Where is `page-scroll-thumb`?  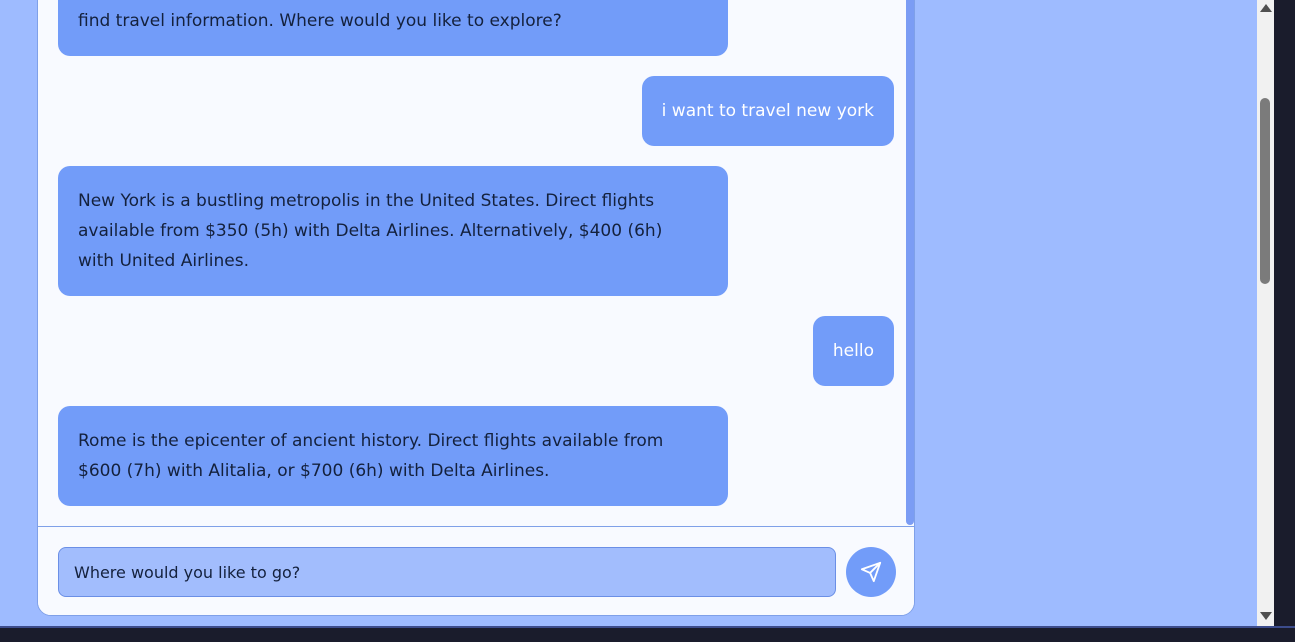 page-scroll-thumb is located at coordinates (1265, 191).